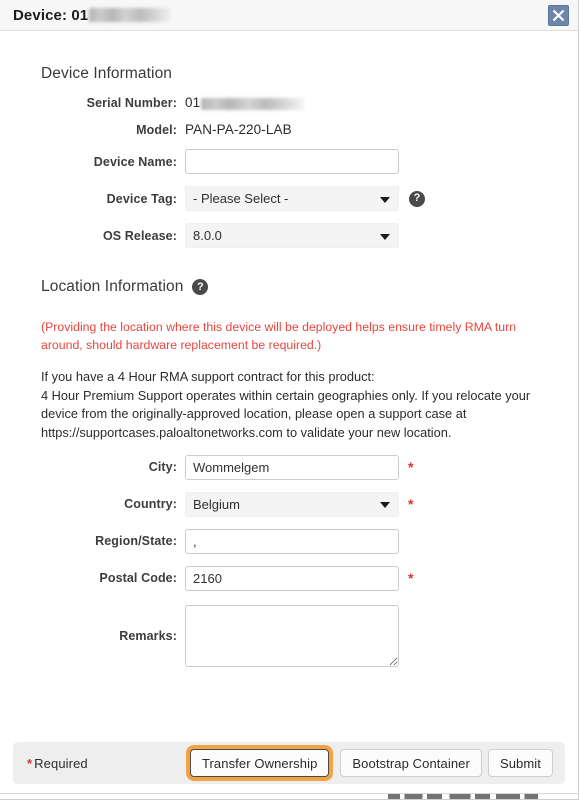 Image resolution: width=579 pixels, height=800 pixels. I want to click on close-icon, so click(558, 15).